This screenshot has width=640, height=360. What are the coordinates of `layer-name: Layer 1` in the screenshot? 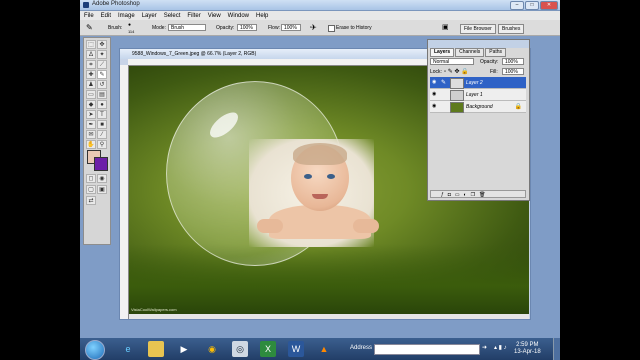 It's located at (474, 95).